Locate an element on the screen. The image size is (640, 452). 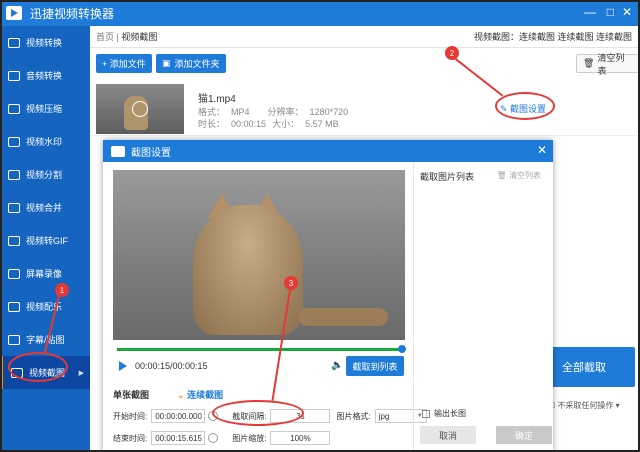
gif-icon is located at coordinates (14, 240).